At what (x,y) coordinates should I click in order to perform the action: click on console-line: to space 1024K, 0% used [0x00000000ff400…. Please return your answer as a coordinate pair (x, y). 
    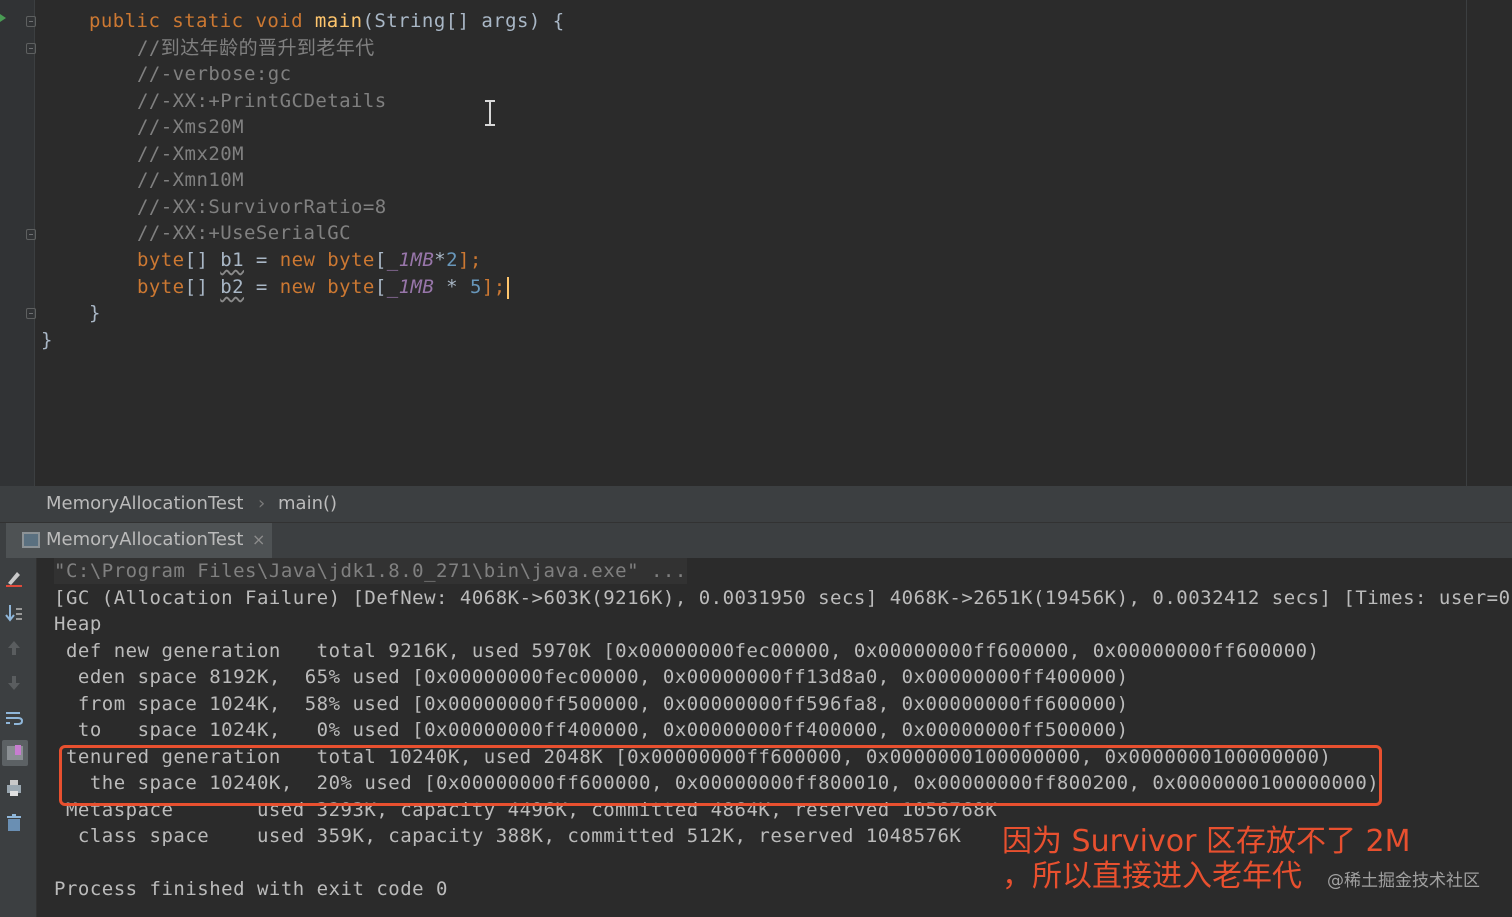
    Looking at the image, I should click on (591, 730).